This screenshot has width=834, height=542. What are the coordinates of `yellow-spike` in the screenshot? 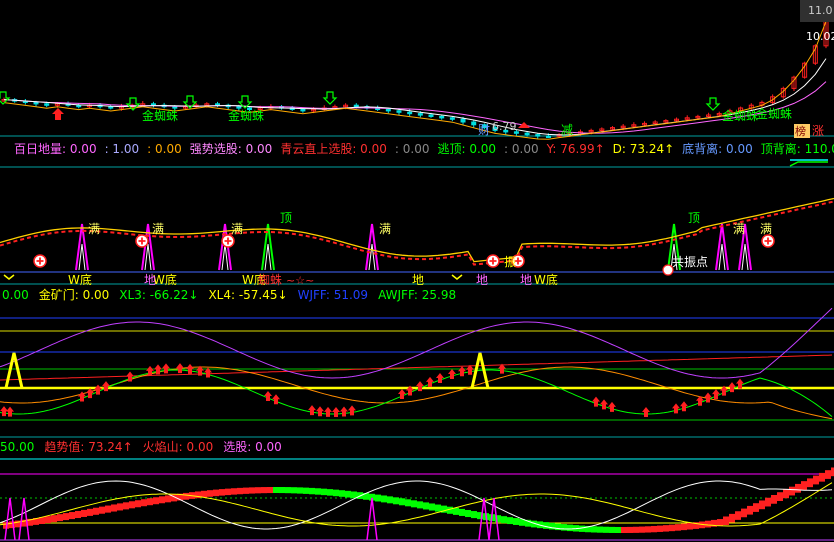 It's located at (14, 370).